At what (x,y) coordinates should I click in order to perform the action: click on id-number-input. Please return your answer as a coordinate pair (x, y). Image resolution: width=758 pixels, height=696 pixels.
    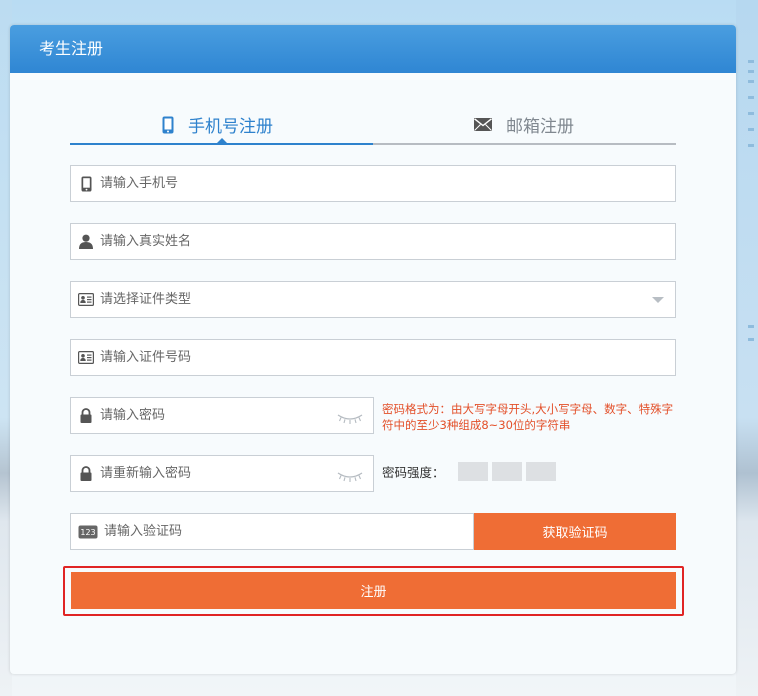
    Looking at the image, I should click on (387, 357).